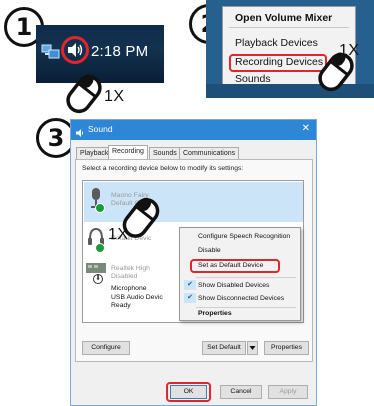 The height and width of the screenshot is (406, 374). Describe the element at coordinates (165, 153) in the screenshot. I see `tab-sounds: Sounds` at that location.